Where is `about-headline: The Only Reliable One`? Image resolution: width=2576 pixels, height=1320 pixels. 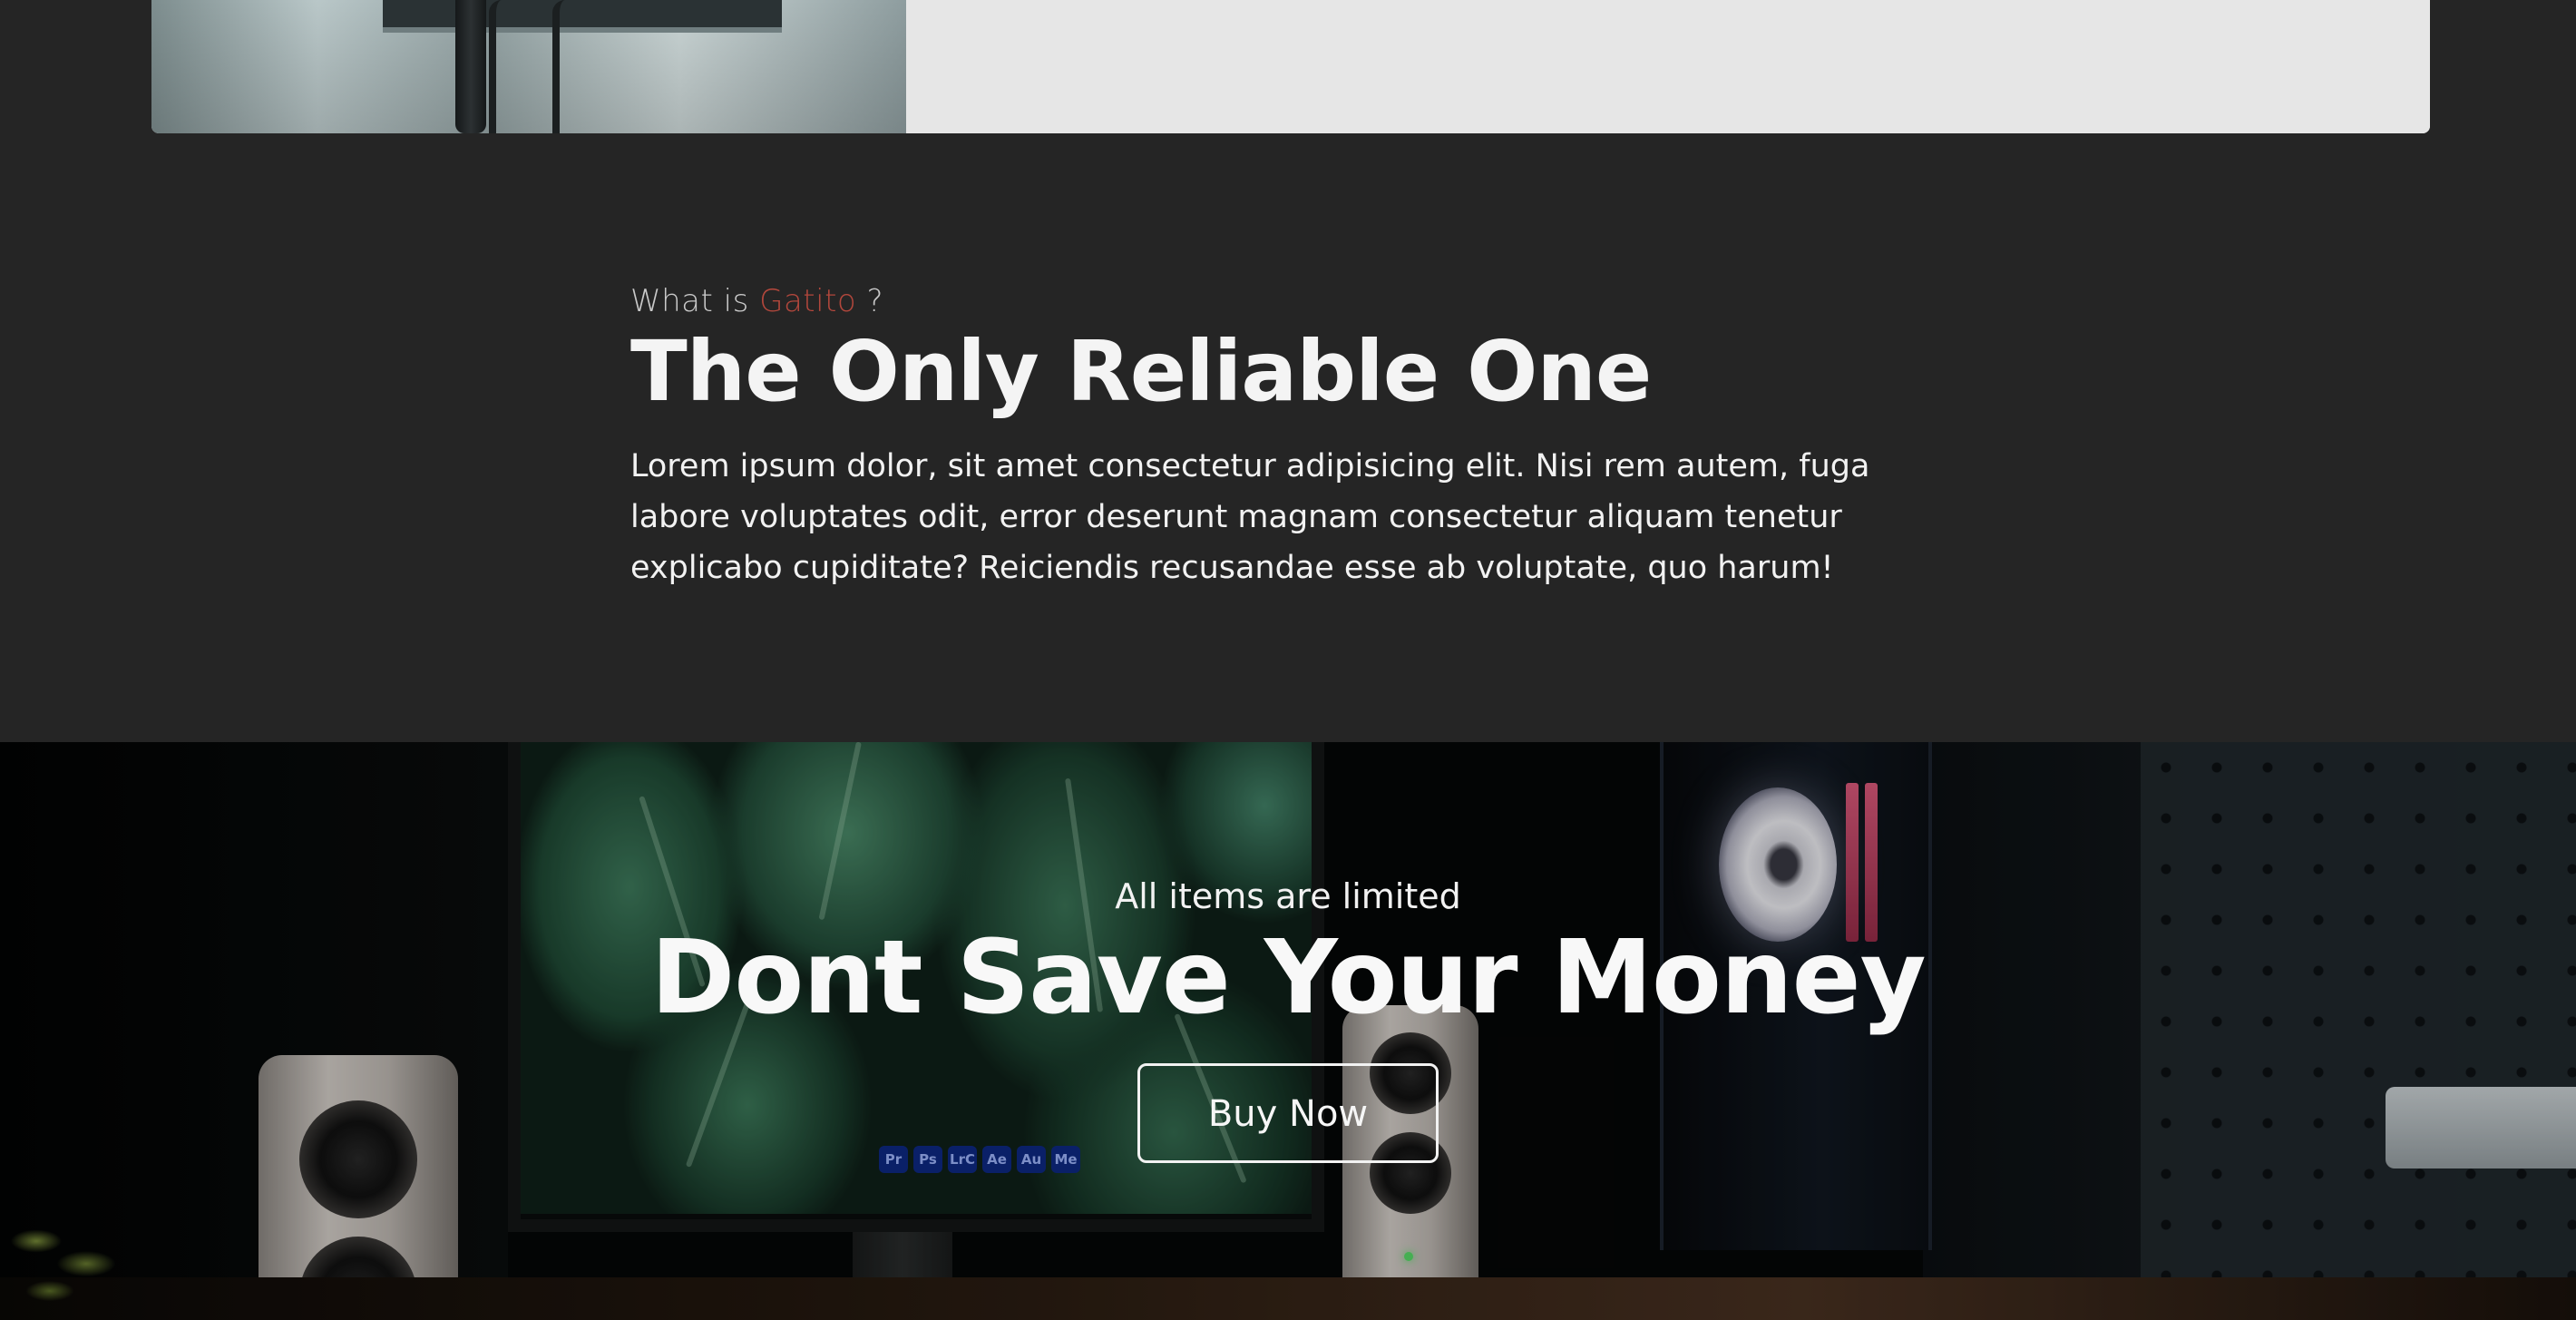
about-headline: The Only Reliable One is located at coordinates (1141, 371).